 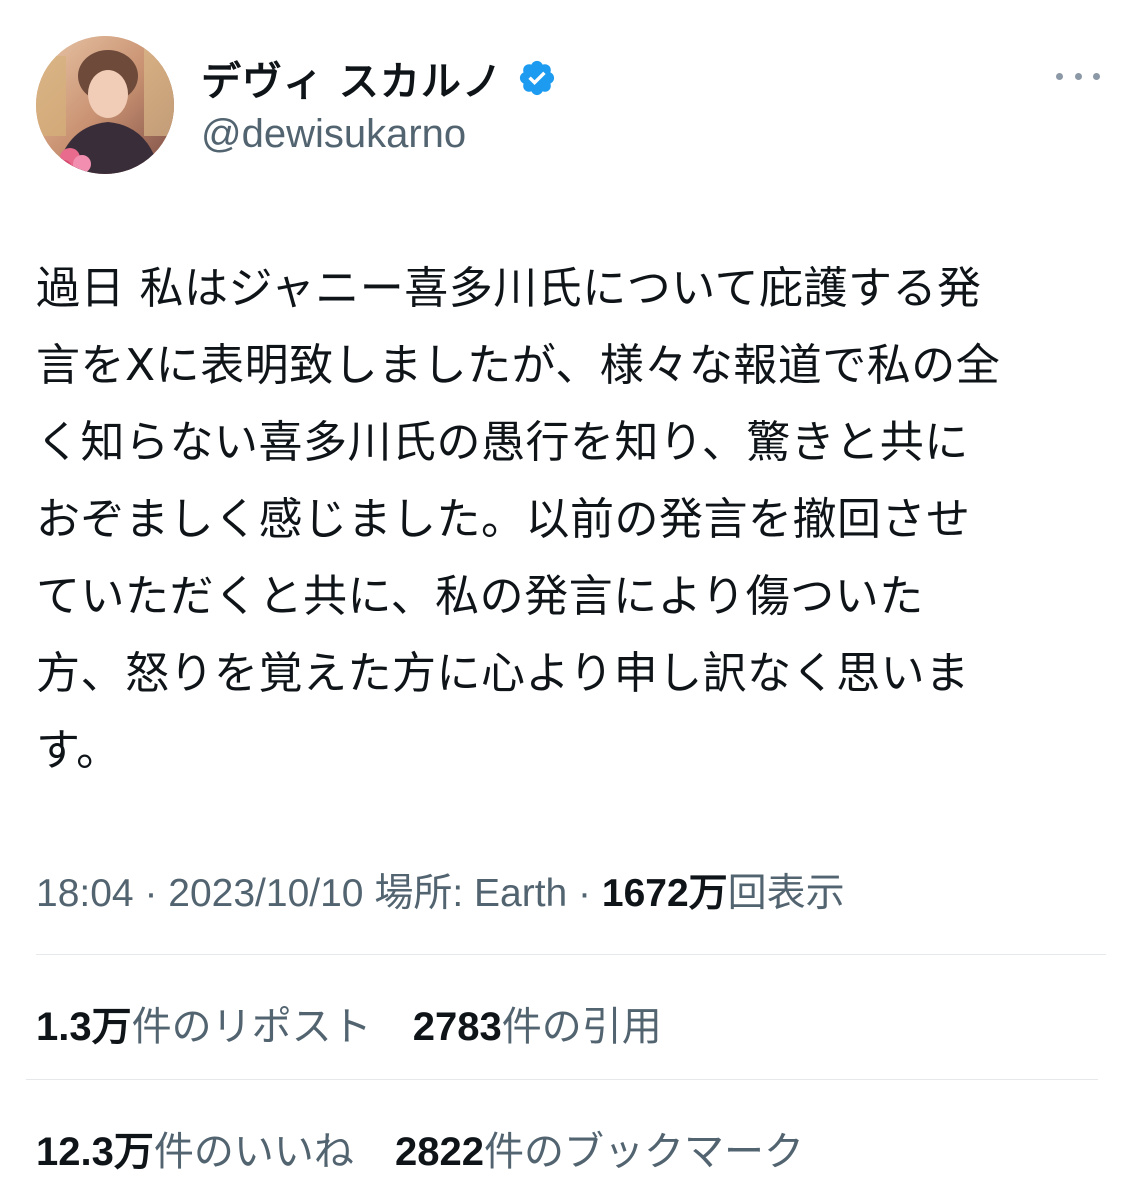 What do you see at coordinates (251, 1027) in the screenshot?
I see `repost-label: 件のリポスト` at bounding box center [251, 1027].